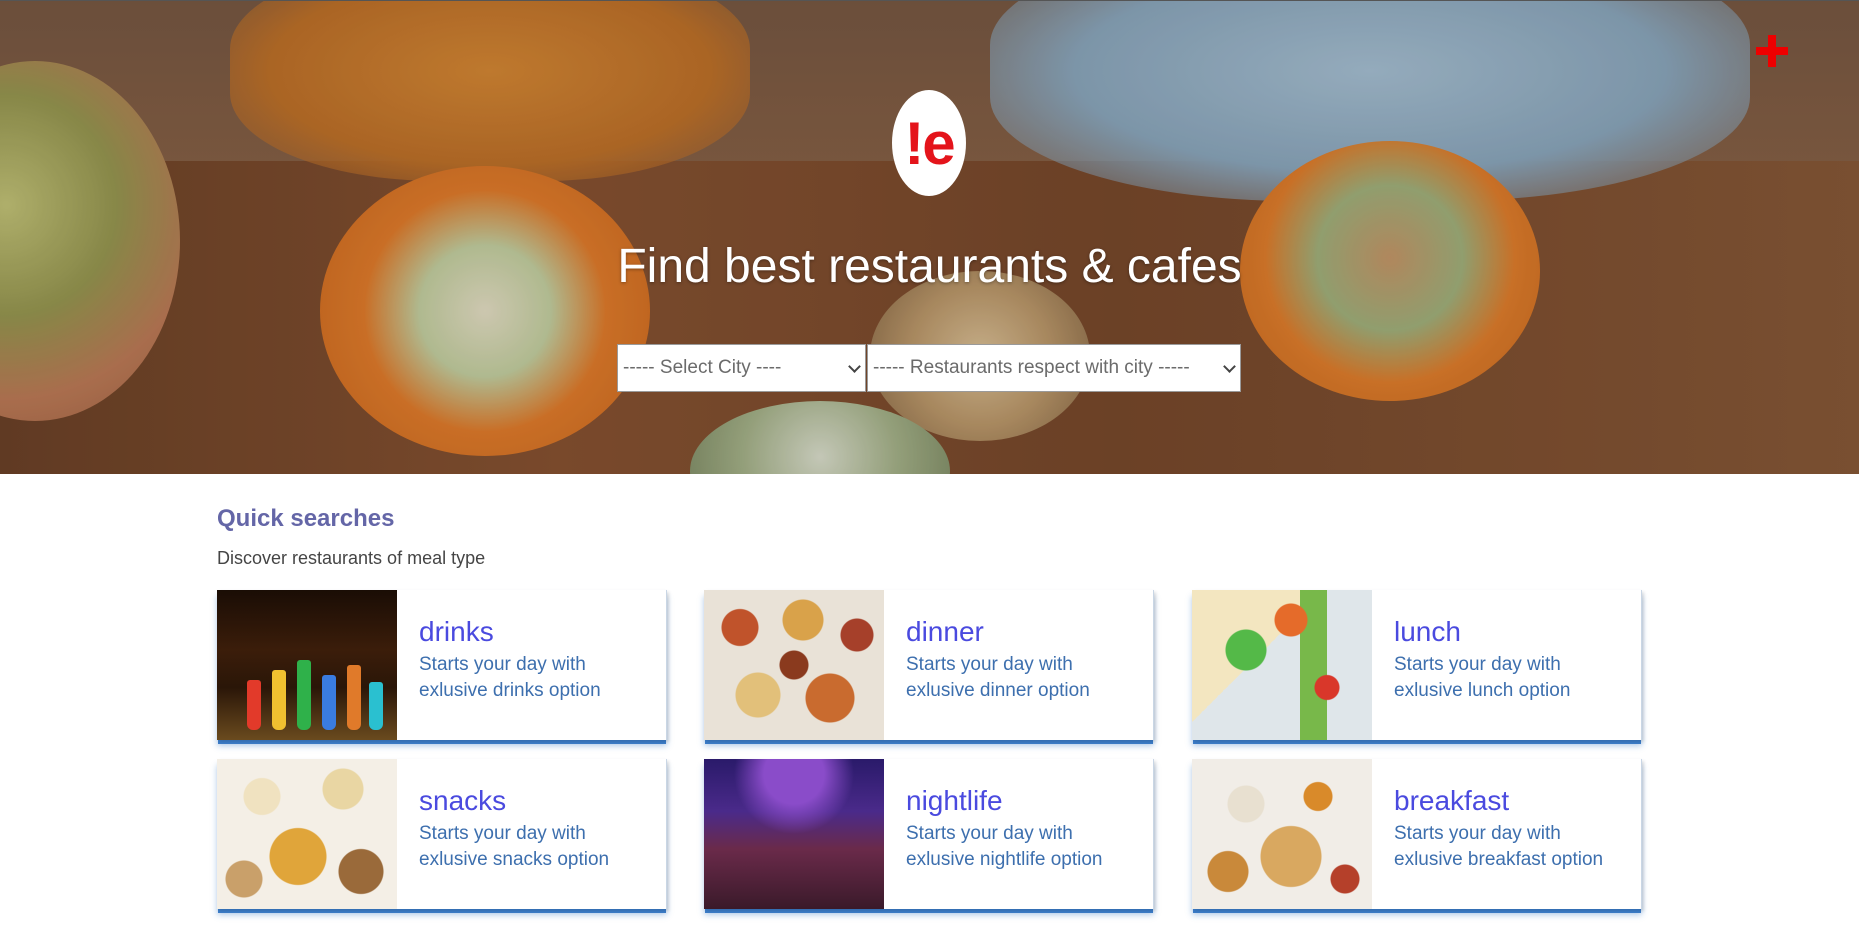 Image resolution: width=1859 pixels, height=935 pixels. Describe the element at coordinates (306, 518) in the screenshot. I see `quick-searches-title: Quick searches` at that location.